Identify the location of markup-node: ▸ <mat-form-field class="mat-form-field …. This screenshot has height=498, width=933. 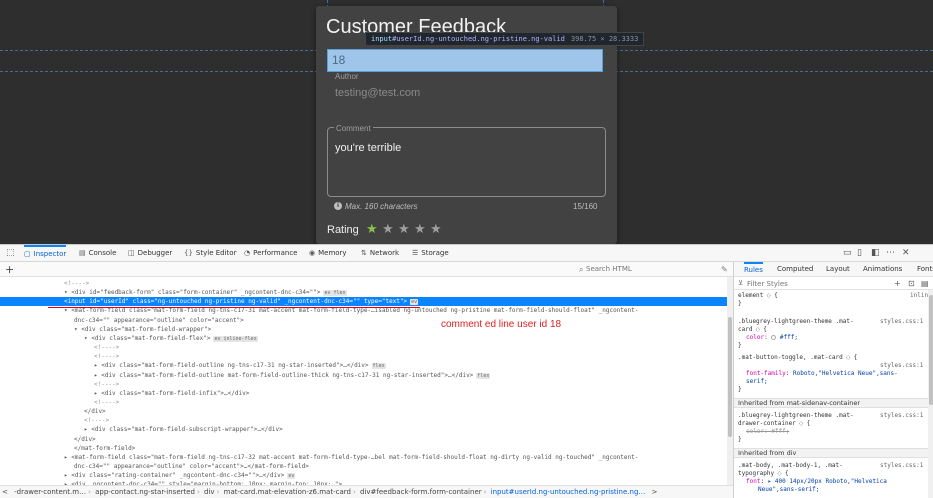
(363, 457).